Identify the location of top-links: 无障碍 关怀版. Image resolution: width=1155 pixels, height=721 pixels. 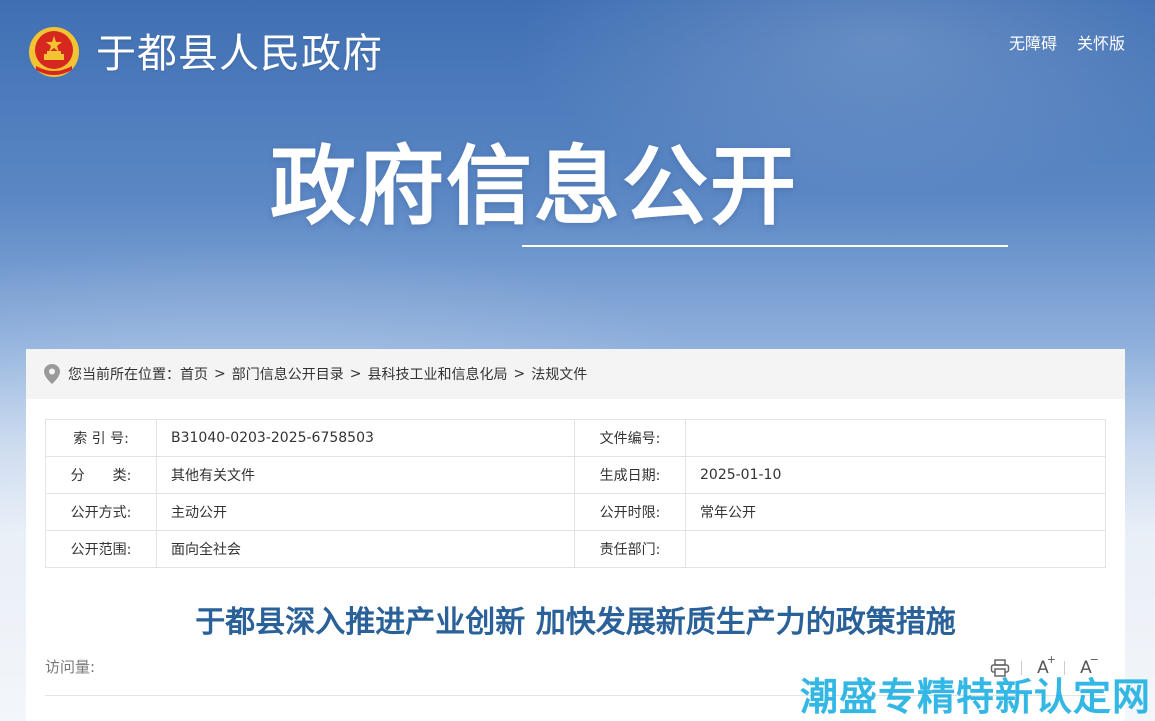
(1067, 44).